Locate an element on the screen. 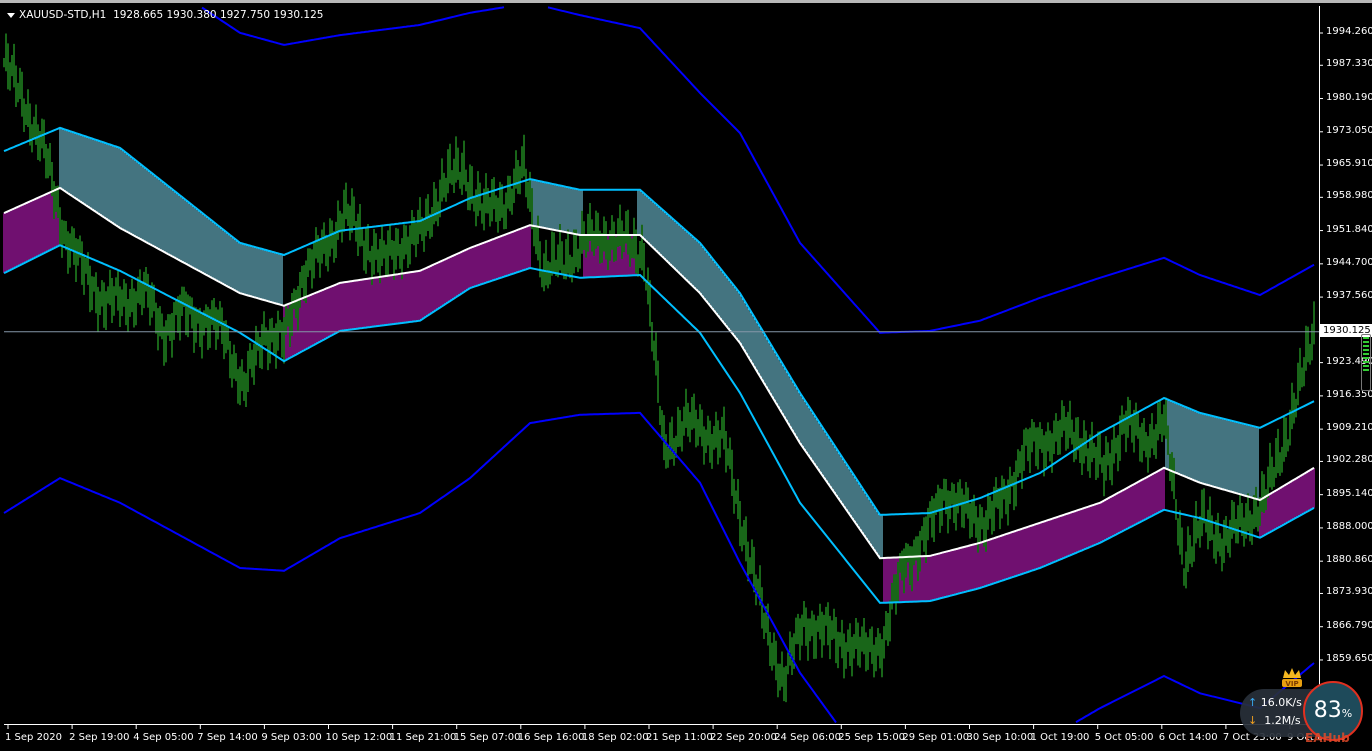  price-tick-label: 1937.560 is located at coordinates (1349, 296).